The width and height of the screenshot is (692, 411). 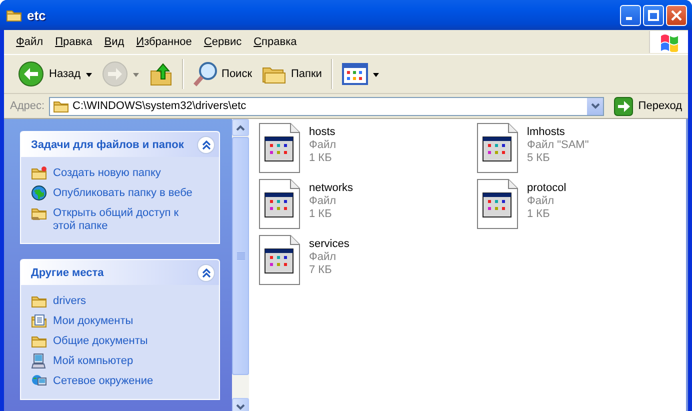 What do you see at coordinates (39, 361) in the screenshot?
I see `computer-icon` at bounding box center [39, 361].